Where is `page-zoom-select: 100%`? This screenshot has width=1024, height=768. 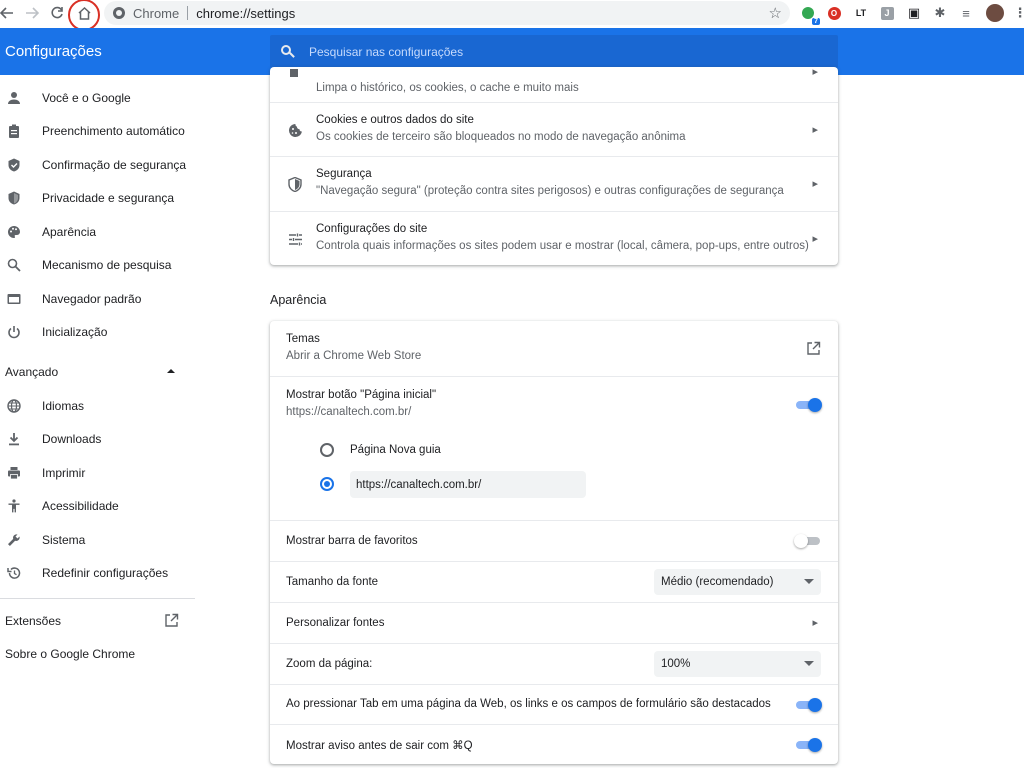
page-zoom-select: 100% is located at coordinates (737, 664).